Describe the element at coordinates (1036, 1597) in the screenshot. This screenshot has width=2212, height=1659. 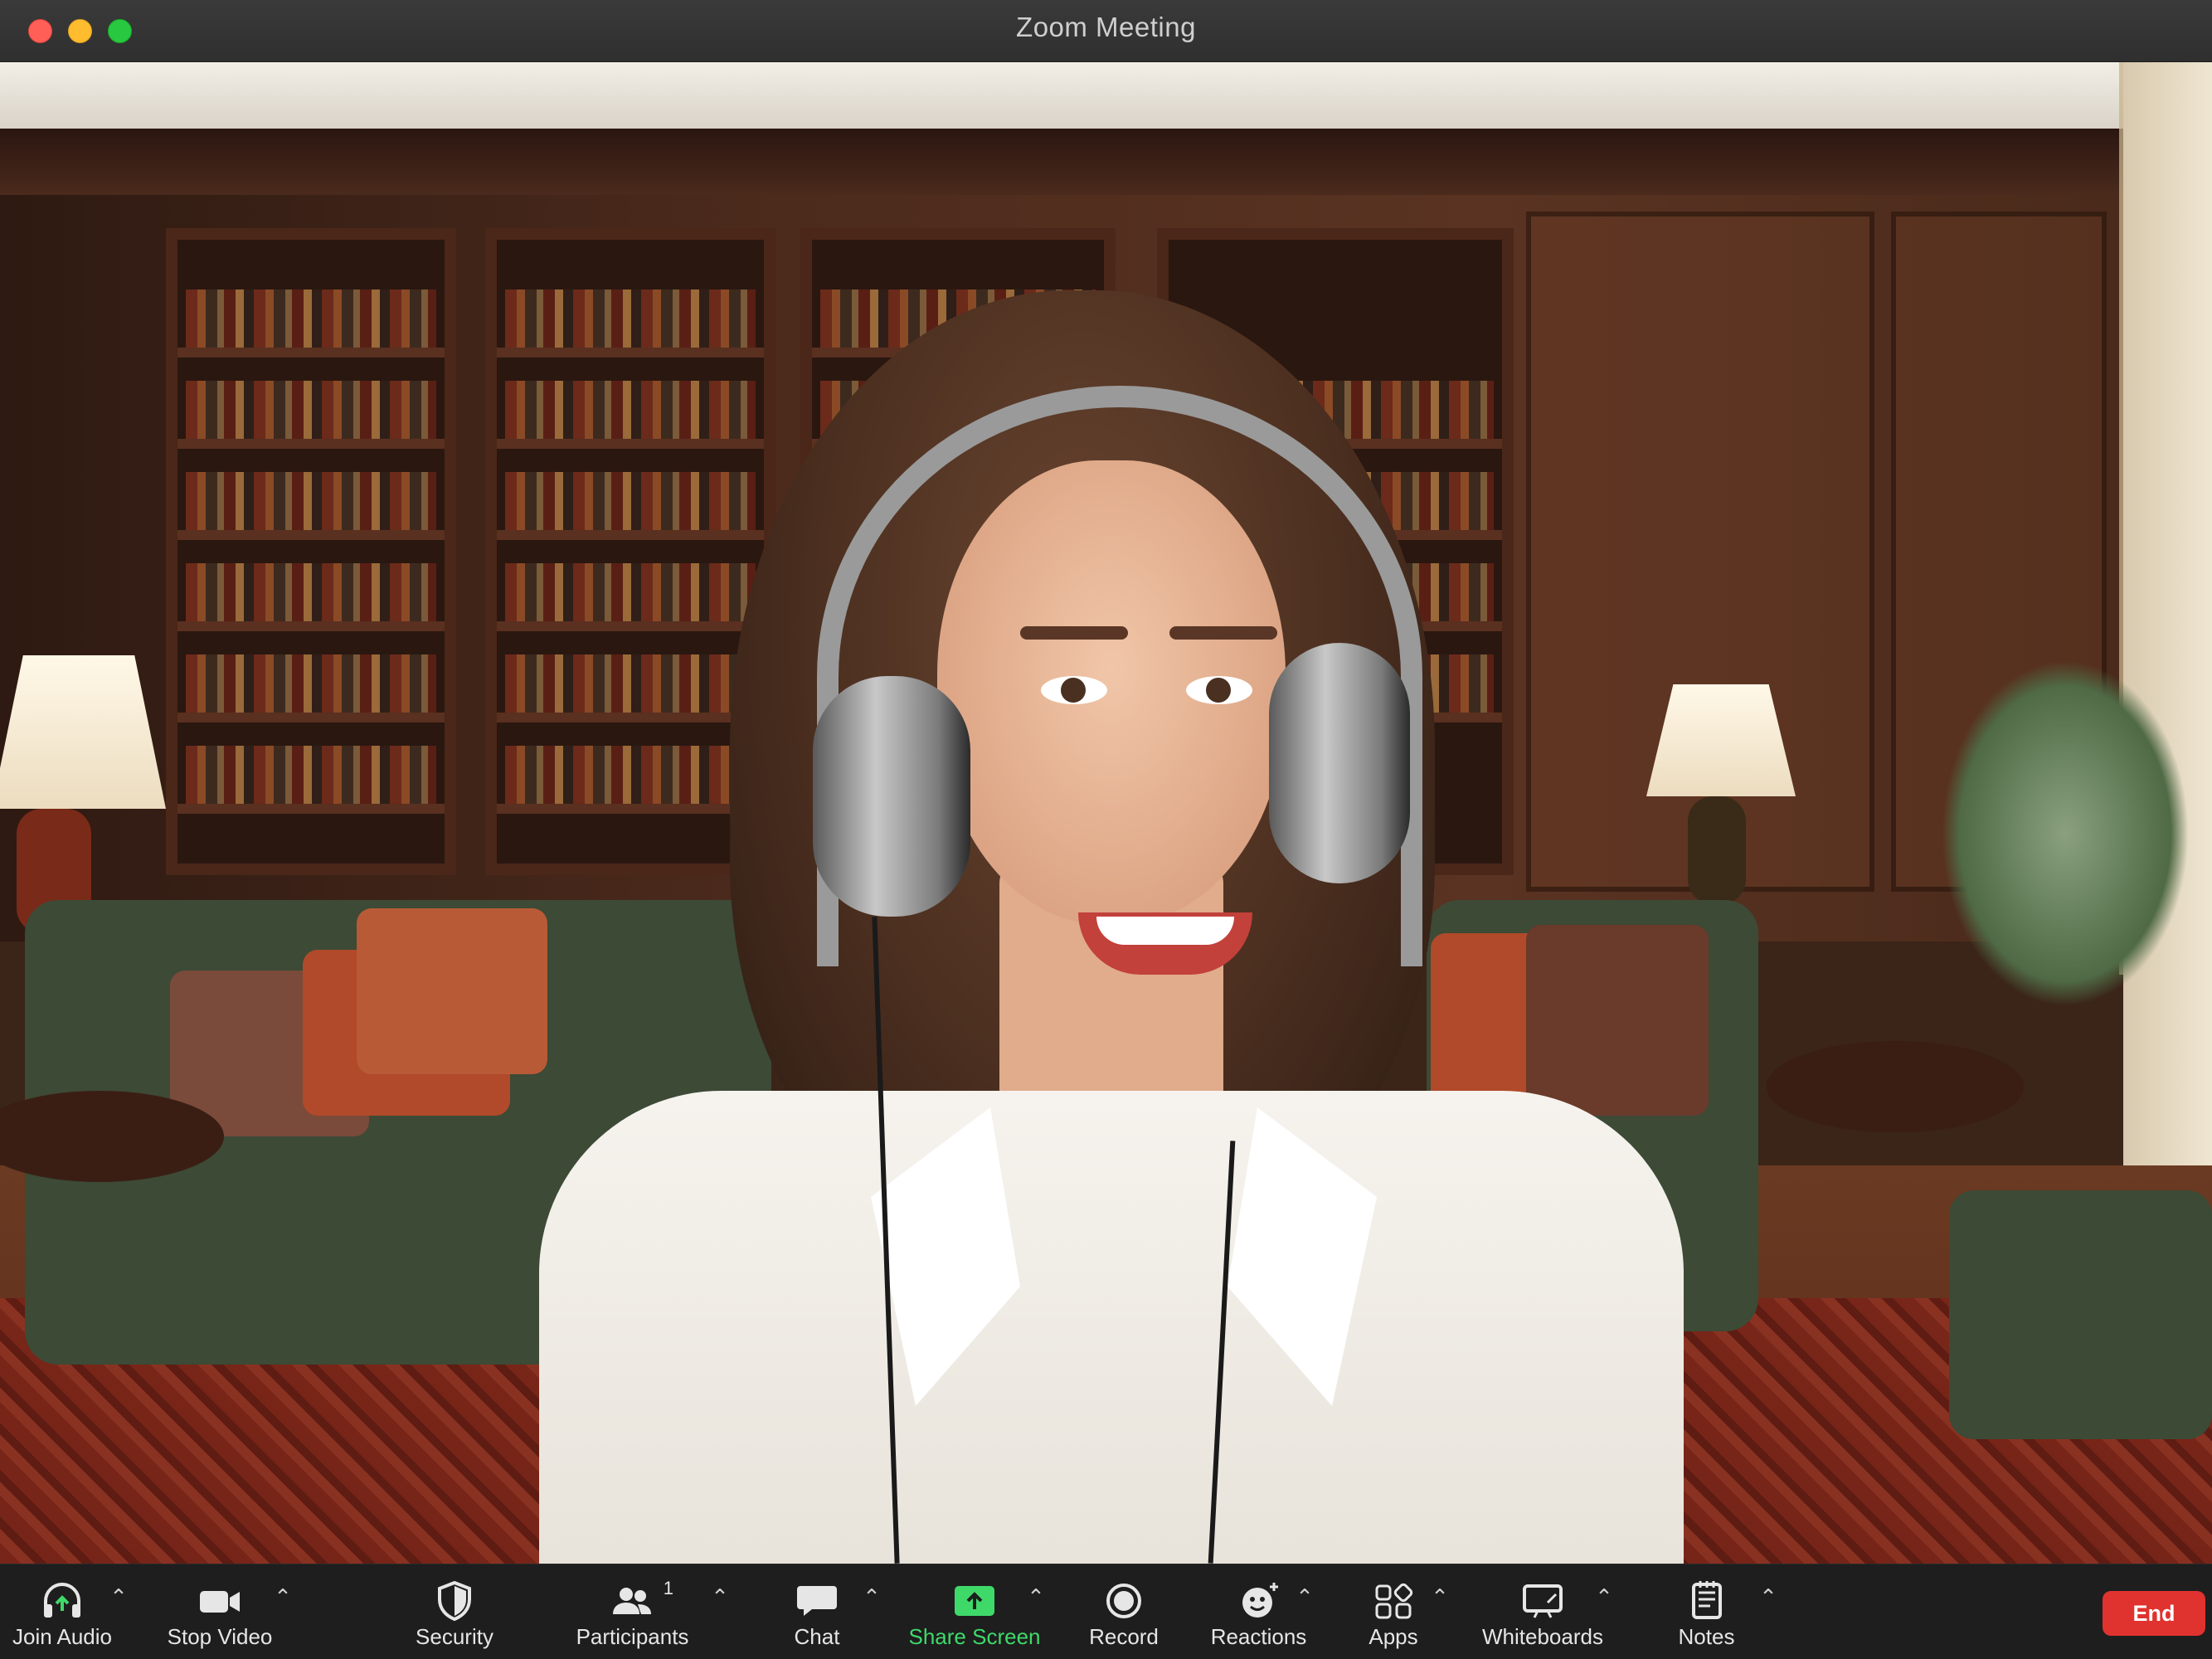
I see `share-options-caret: ⌃` at that location.